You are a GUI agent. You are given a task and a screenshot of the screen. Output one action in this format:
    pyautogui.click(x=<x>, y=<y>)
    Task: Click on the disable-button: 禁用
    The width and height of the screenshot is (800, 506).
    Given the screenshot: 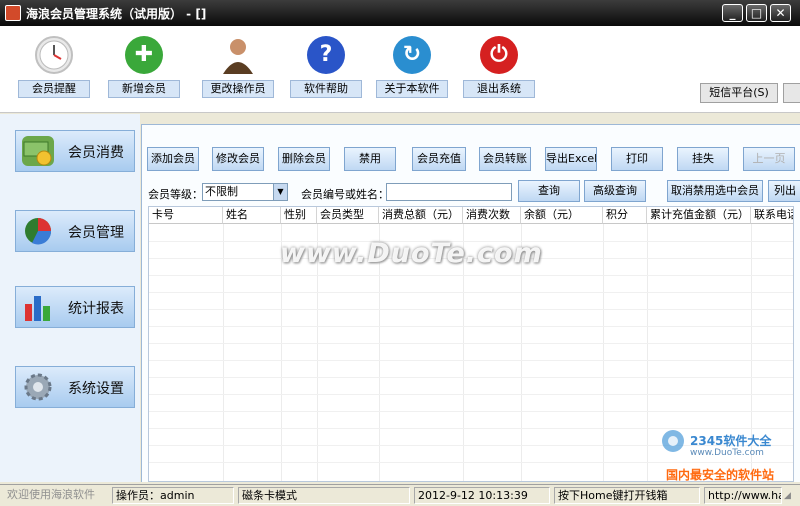 What is the action you would take?
    pyautogui.click(x=370, y=159)
    